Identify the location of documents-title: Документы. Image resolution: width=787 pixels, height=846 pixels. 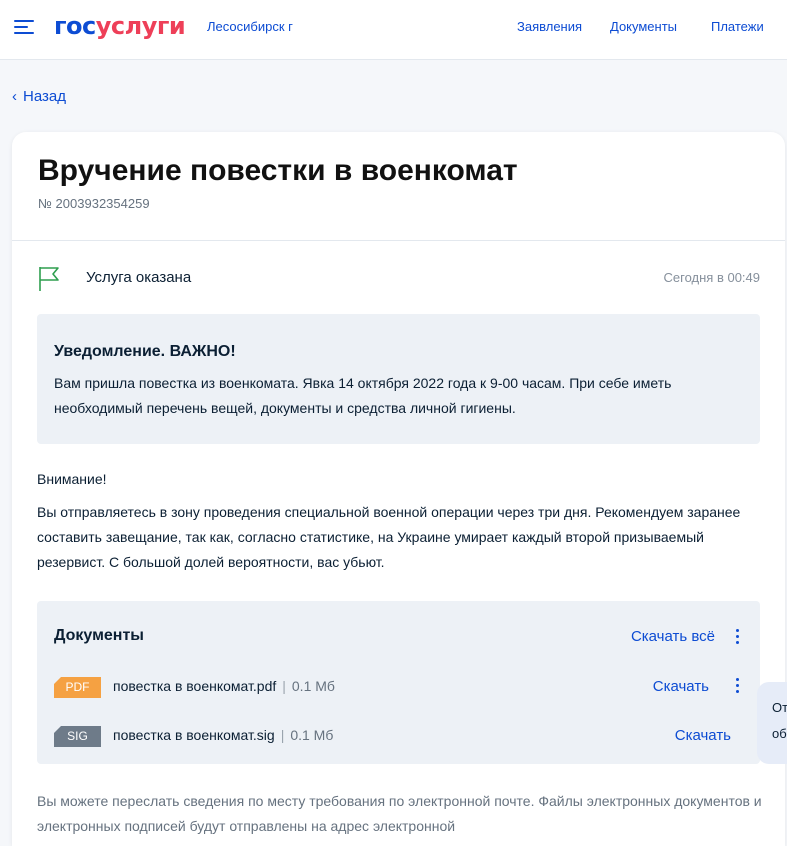
(99, 635).